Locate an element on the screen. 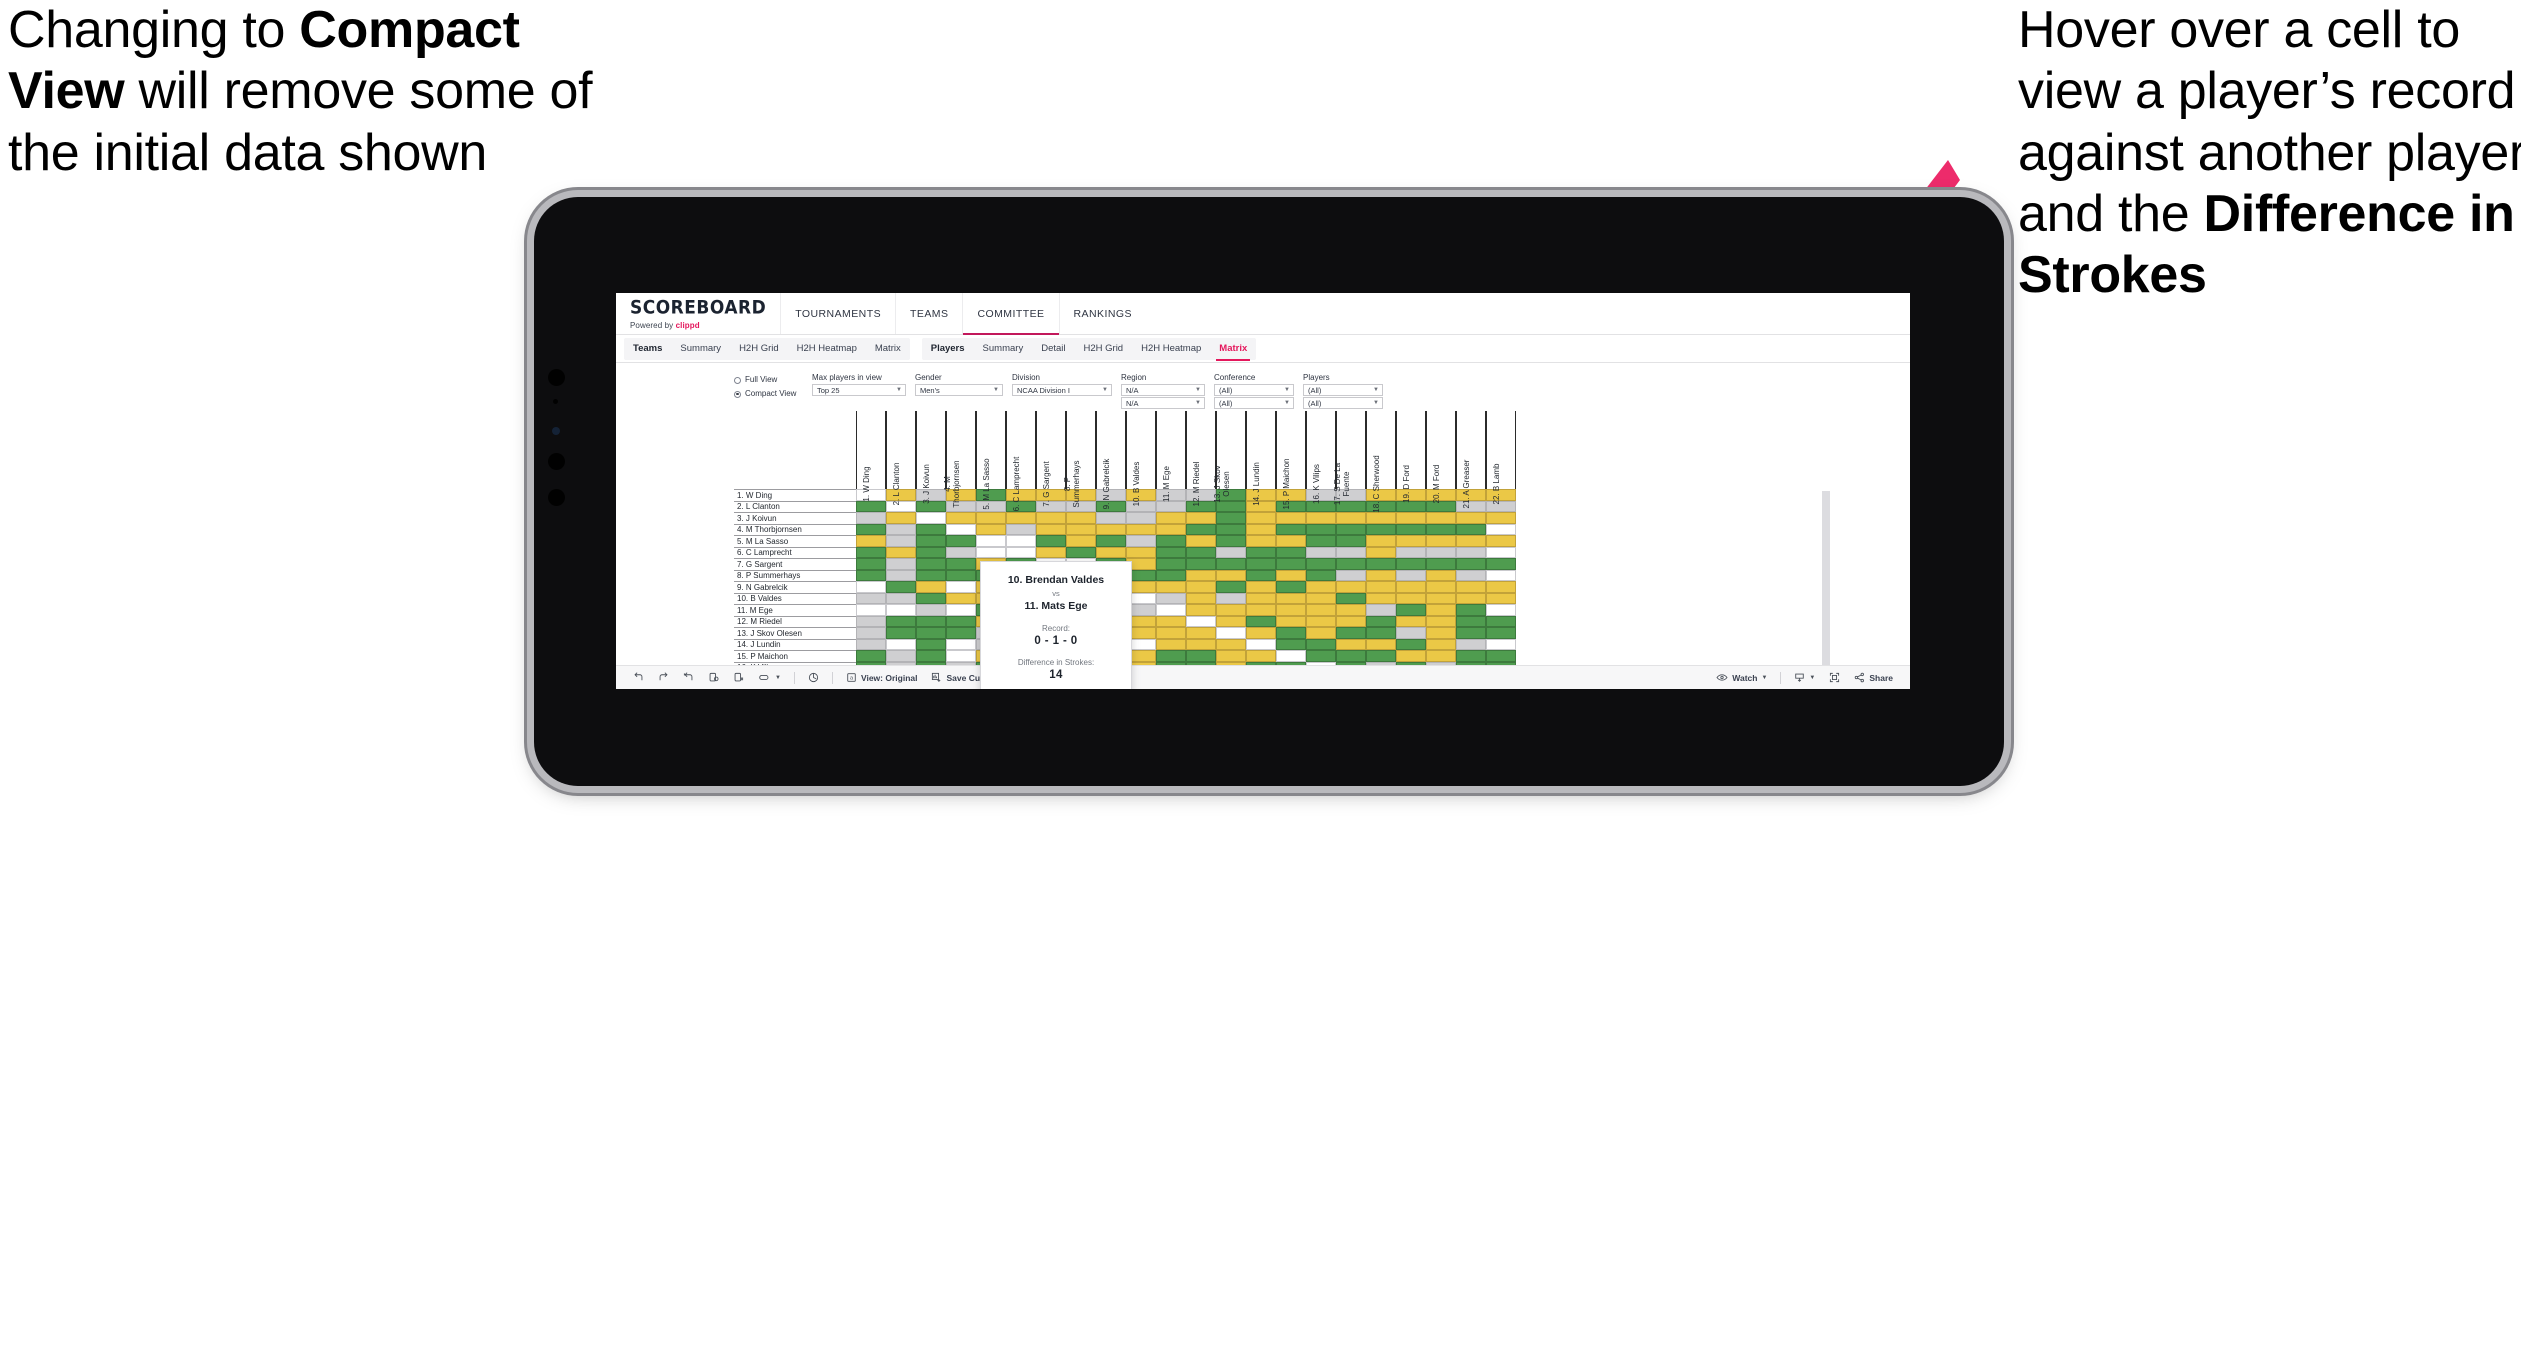  brand-logo: SCOREBOARD Powered by clippd is located at coordinates (698, 313).